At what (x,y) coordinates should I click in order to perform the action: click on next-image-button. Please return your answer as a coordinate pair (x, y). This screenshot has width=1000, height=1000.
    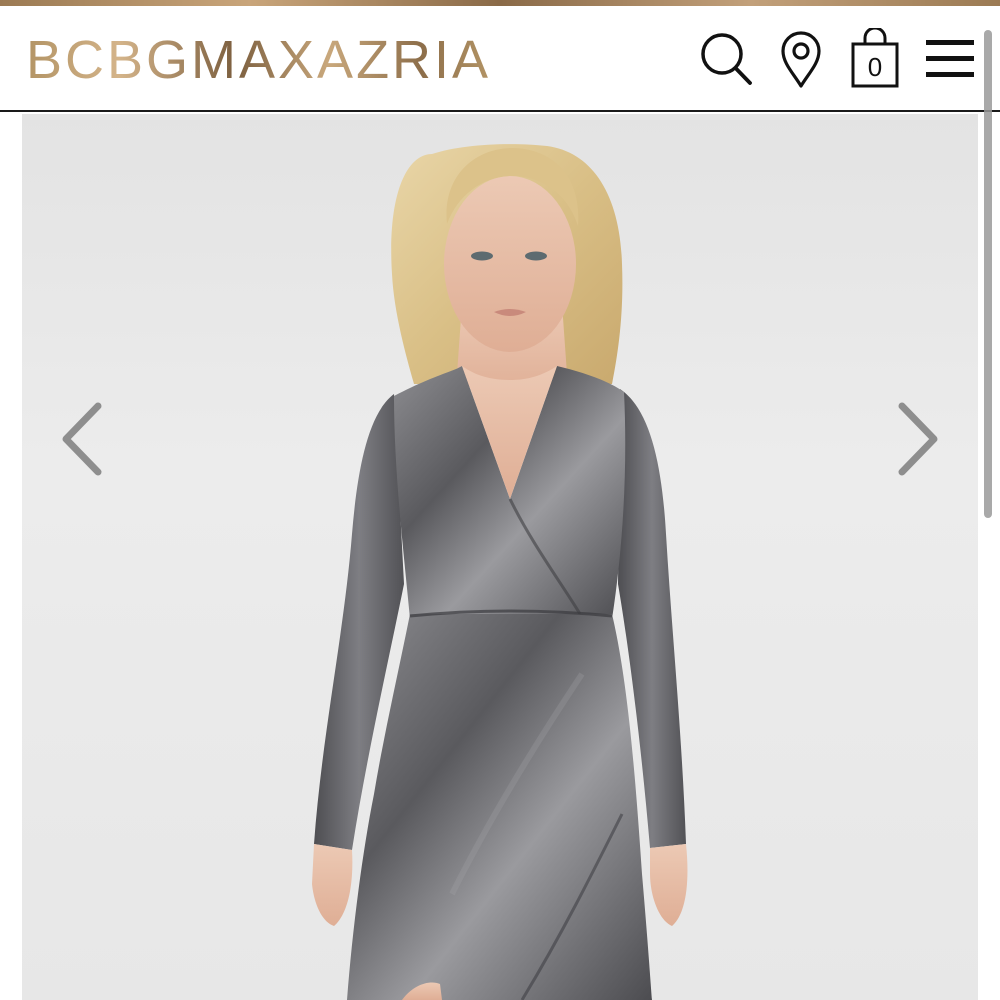
    Looking at the image, I should click on (917, 439).